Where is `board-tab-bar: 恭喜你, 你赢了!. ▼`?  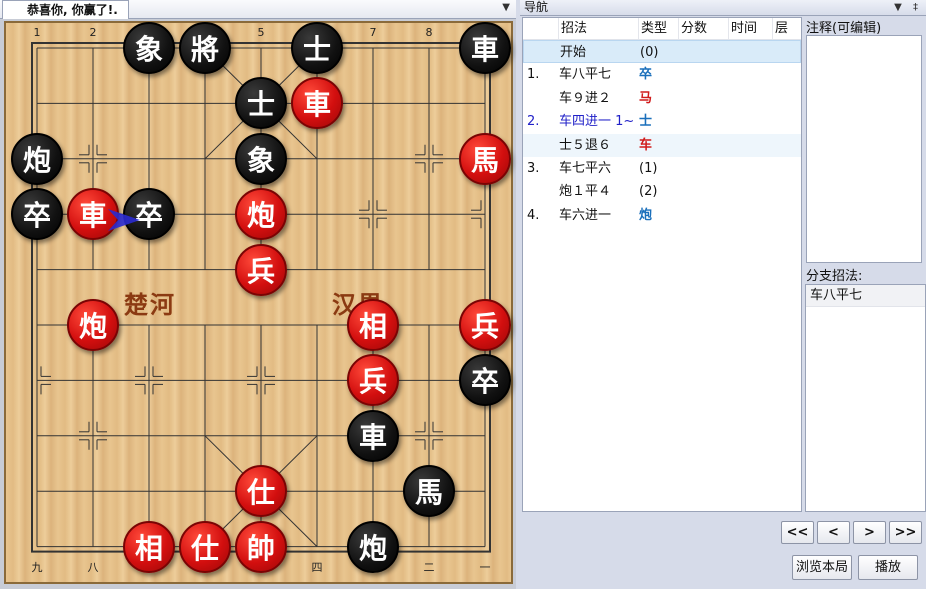
board-tab-bar: 恭喜你, 你赢了!. ▼ is located at coordinates (258, 9).